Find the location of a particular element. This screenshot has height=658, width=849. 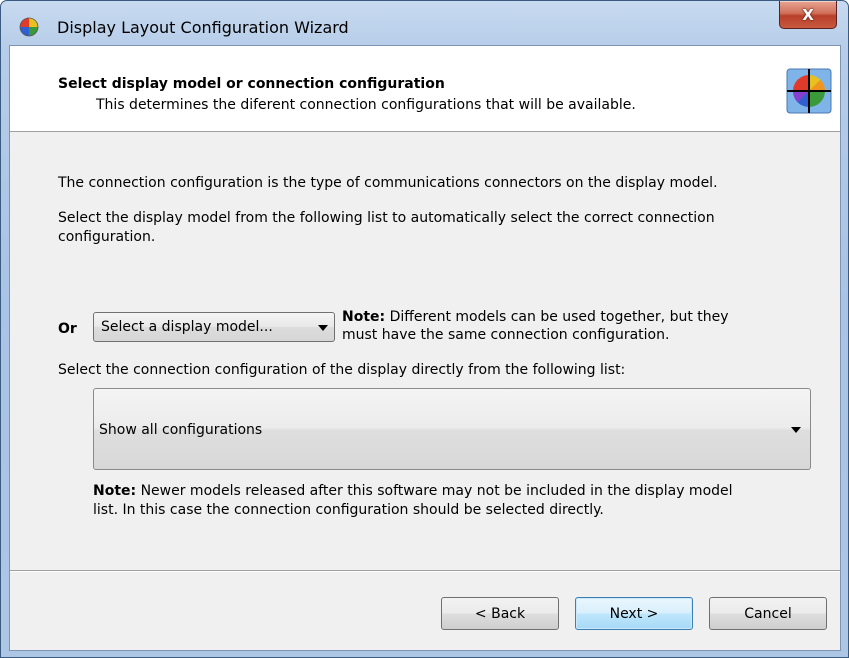

next-button: Next > is located at coordinates (634, 613).